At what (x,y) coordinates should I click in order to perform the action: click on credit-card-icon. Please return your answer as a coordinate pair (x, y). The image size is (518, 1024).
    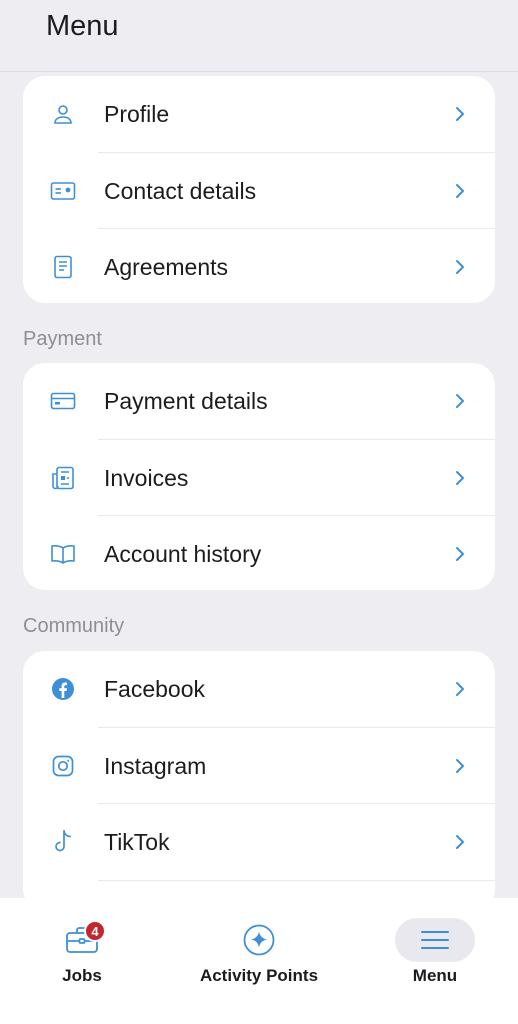
    Looking at the image, I should click on (63, 401).